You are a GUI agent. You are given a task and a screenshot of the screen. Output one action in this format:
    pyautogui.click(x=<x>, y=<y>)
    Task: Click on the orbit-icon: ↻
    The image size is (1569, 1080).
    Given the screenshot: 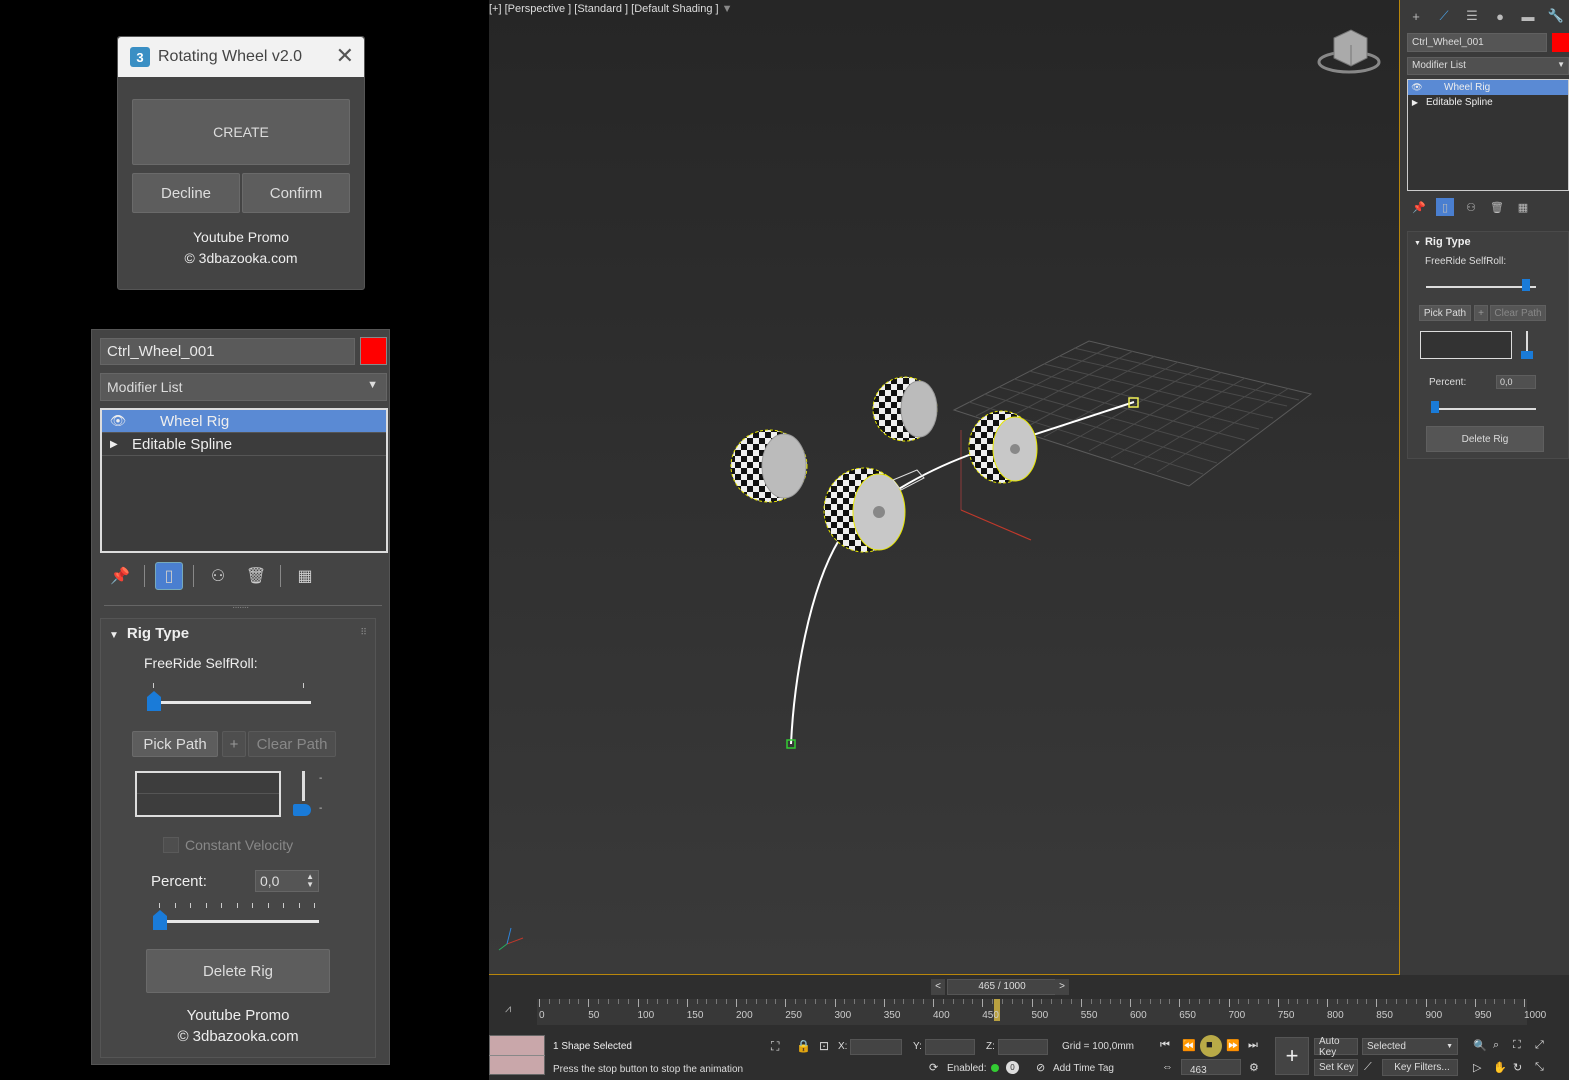 What is the action you would take?
    pyautogui.click(x=1517, y=1067)
    